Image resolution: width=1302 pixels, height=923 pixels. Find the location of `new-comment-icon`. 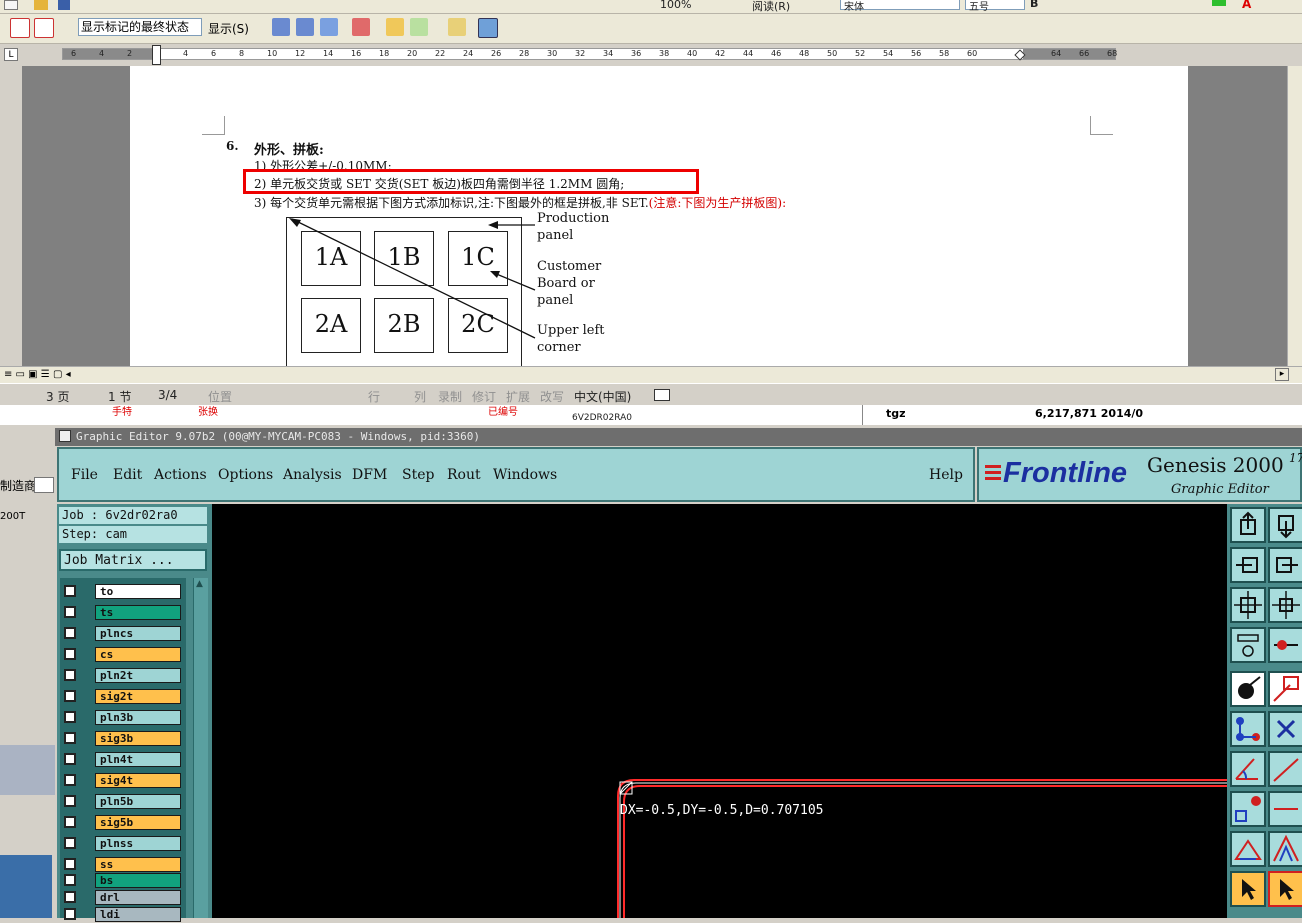

new-comment-icon is located at coordinates (395, 27).